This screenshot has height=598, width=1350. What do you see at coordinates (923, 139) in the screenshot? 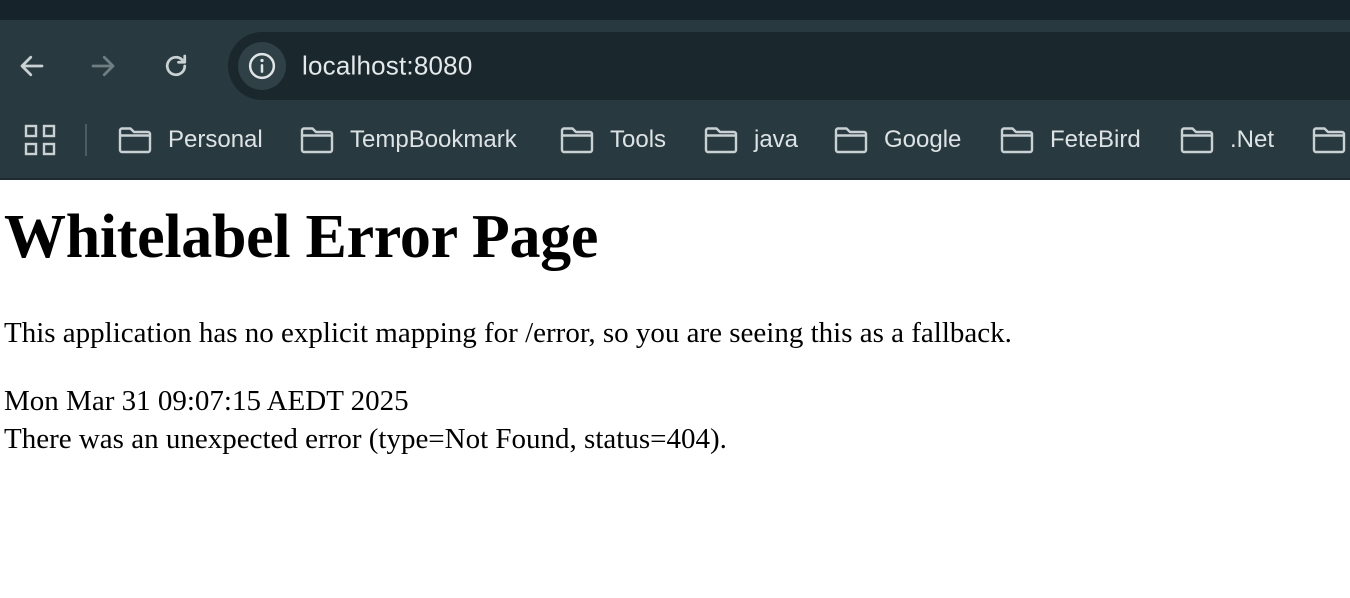
I see `bookmark-label: Google` at bounding box center [923, 139].